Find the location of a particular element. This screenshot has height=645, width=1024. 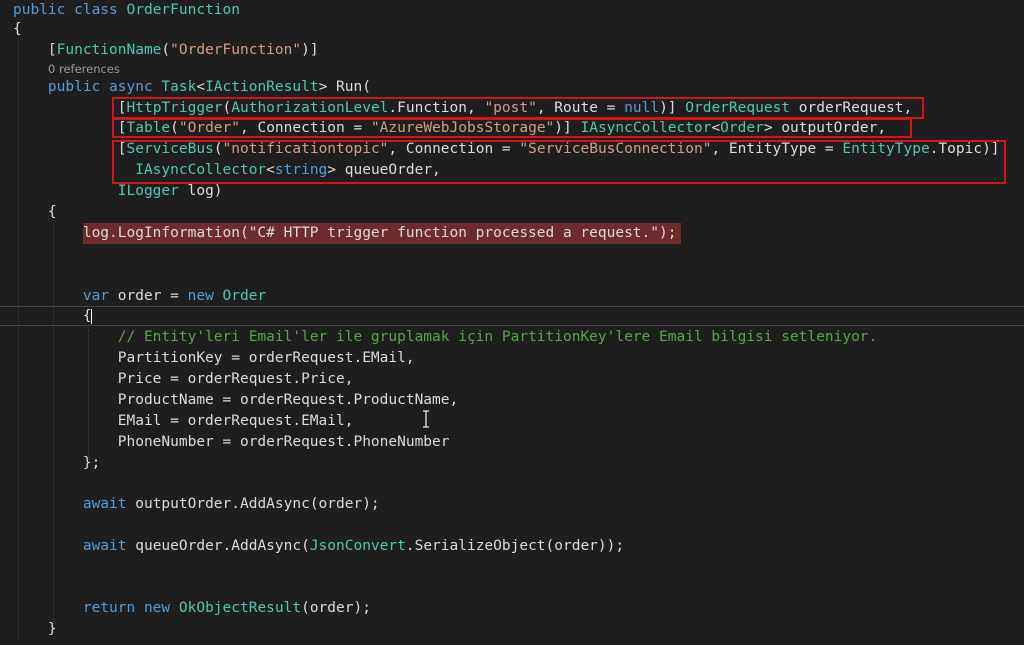

code-line: await outputOrder.AddAsync(order); is located at coordinates (196, 504).